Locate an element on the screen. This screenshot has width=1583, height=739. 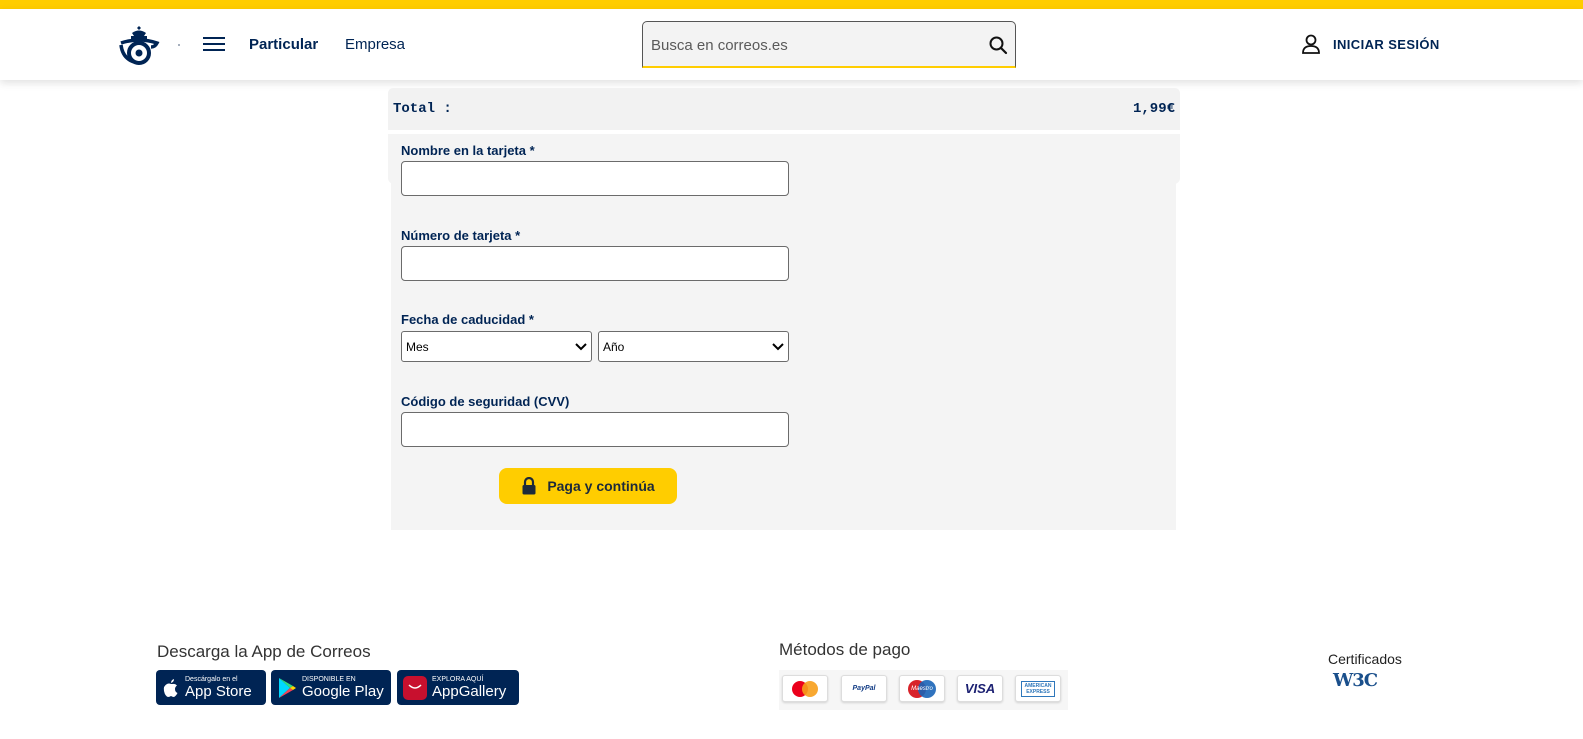
app-store-big: App Store is located at coordinates (218, 691).